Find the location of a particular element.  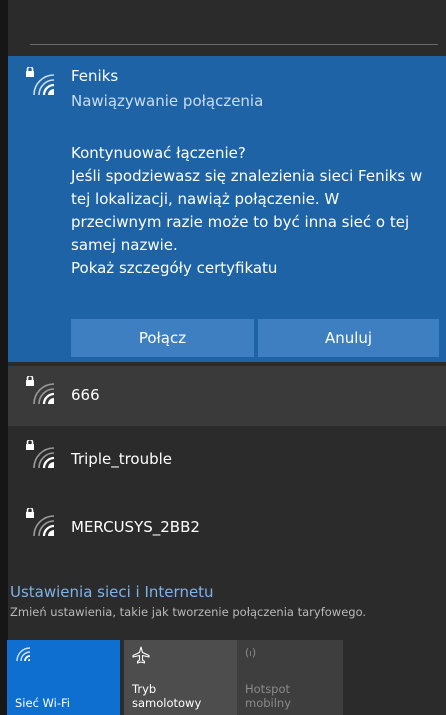

network-status: Nawiązywanie połączenia is located at coordinates (167, 101).